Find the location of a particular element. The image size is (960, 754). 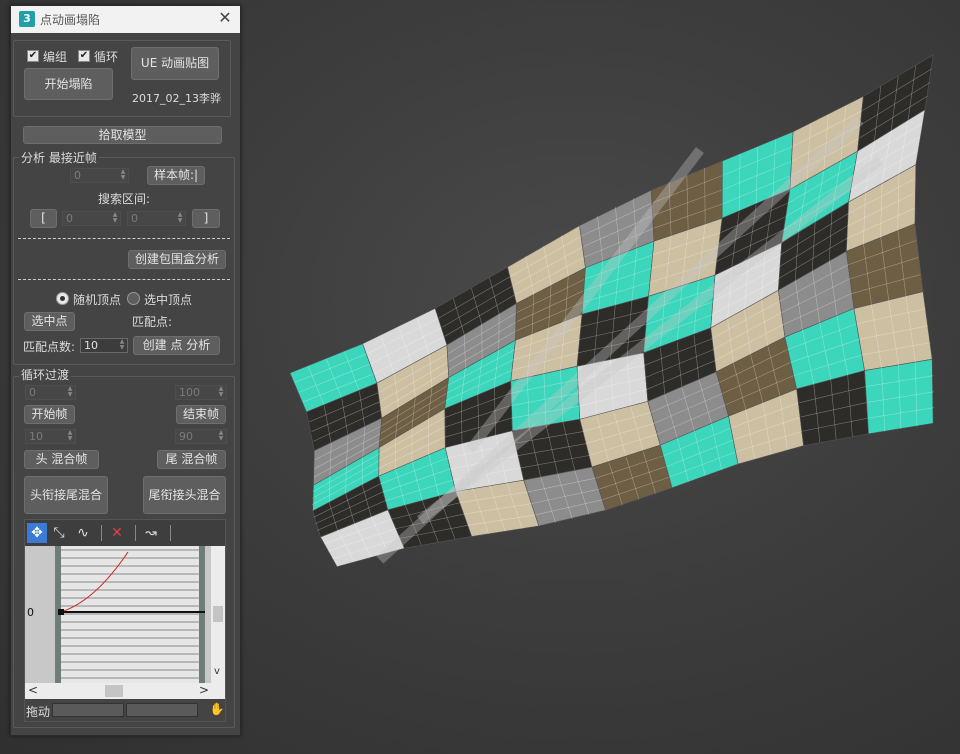

tail-blend-button: 尾 混合帧 is located at coordinates (191, 459).